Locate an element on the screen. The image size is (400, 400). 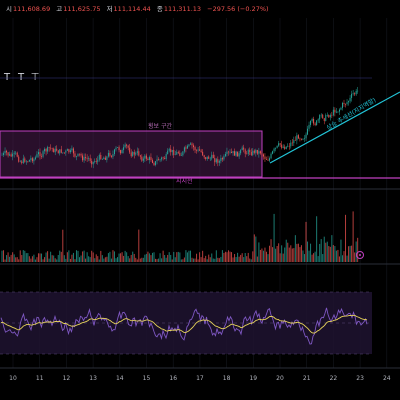
x-tick-label: 22 is located at coordinates (334, 378).